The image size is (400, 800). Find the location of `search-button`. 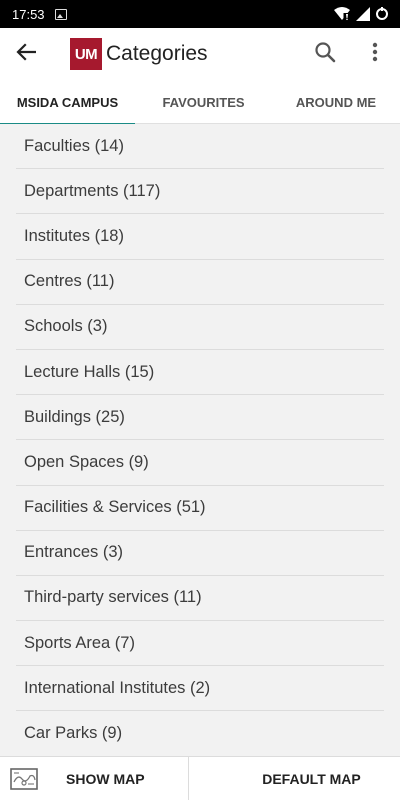

search-button is located at coordinates (325, 54).